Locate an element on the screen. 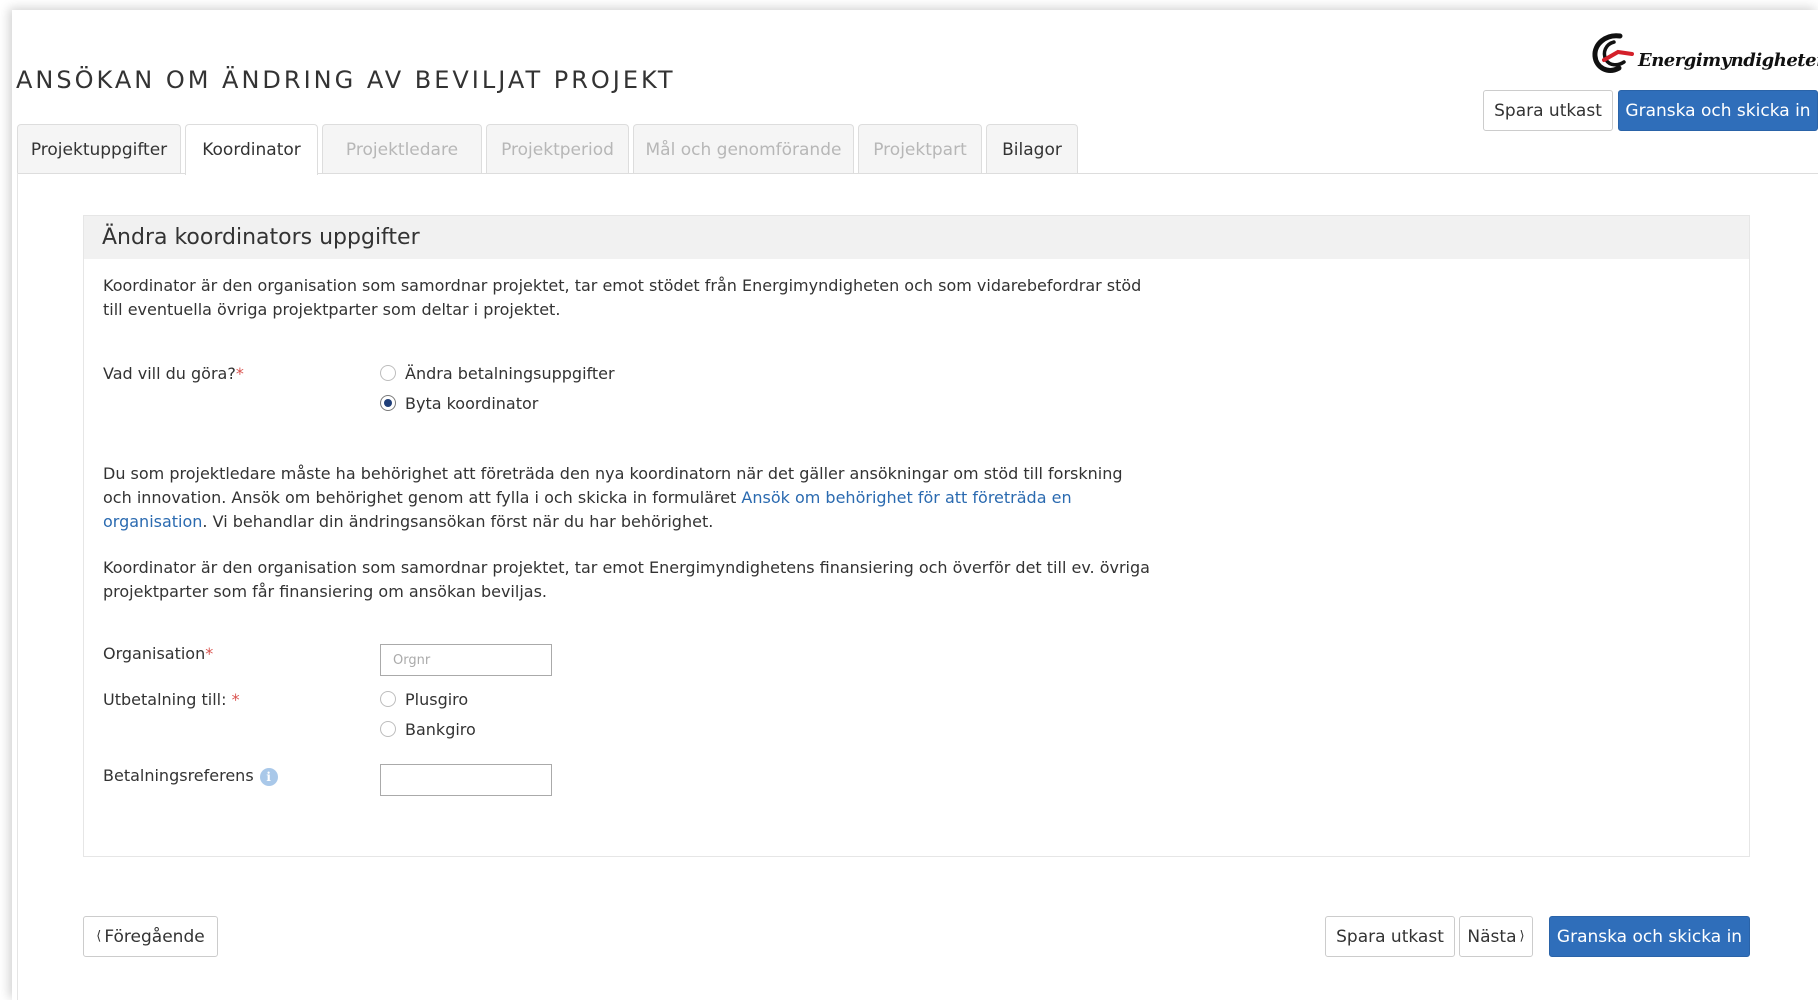 This screenshot has width=1818, height=1000. header-review-submit-button: Granska och skicka in is located at coordinates (1718, 110).